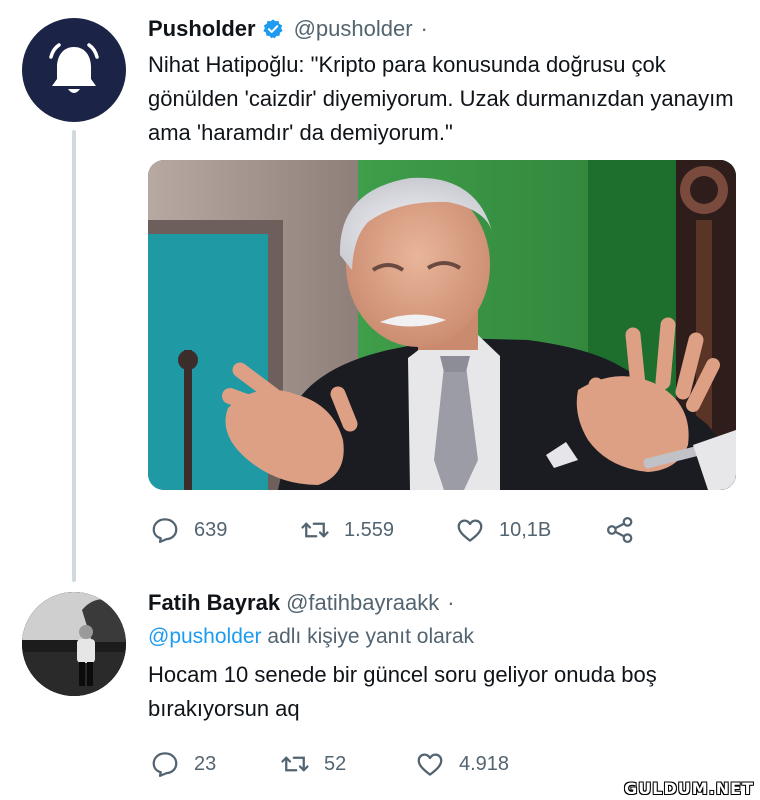 The width and height of the screenshot is (760, 800). Describe the element at coordinates (205, 763) in the screenshot. I see `reply-count: 23` at that location.